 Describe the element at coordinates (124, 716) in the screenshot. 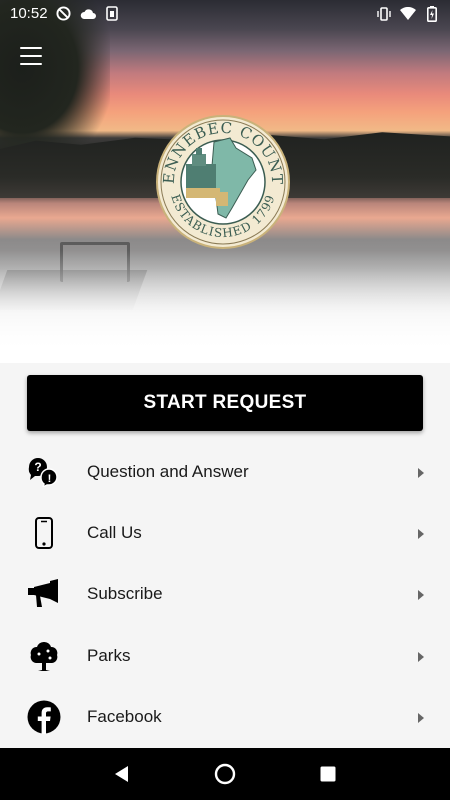

I see `menu-item-label: Facebook` at that location.